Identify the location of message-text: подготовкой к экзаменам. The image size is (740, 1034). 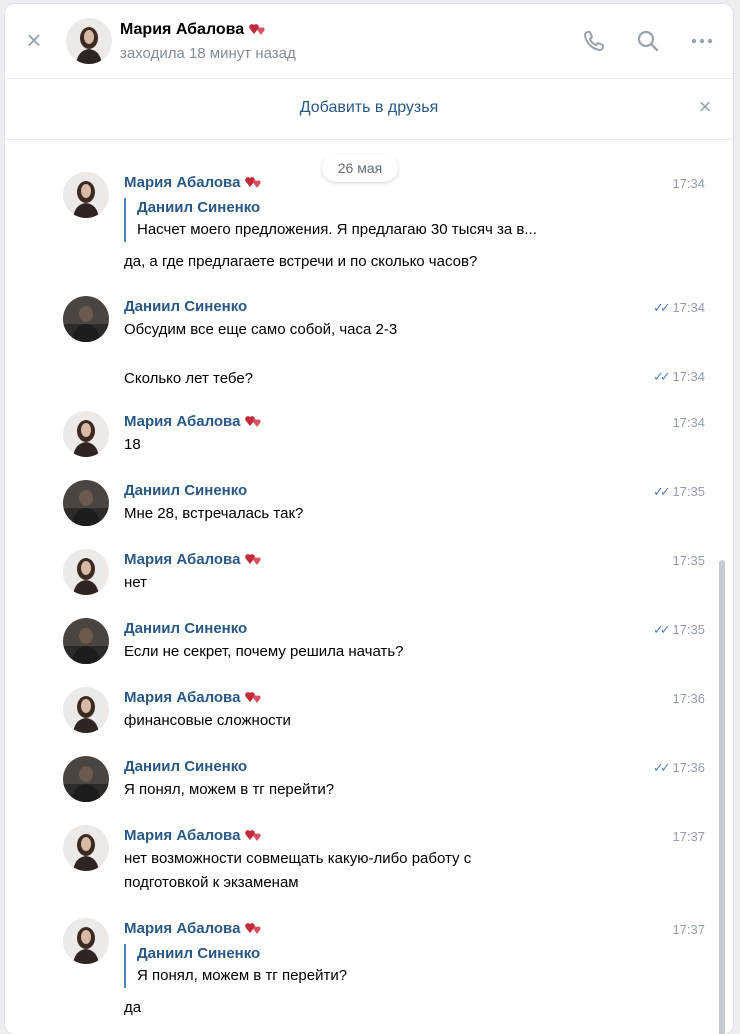
(211, 882).